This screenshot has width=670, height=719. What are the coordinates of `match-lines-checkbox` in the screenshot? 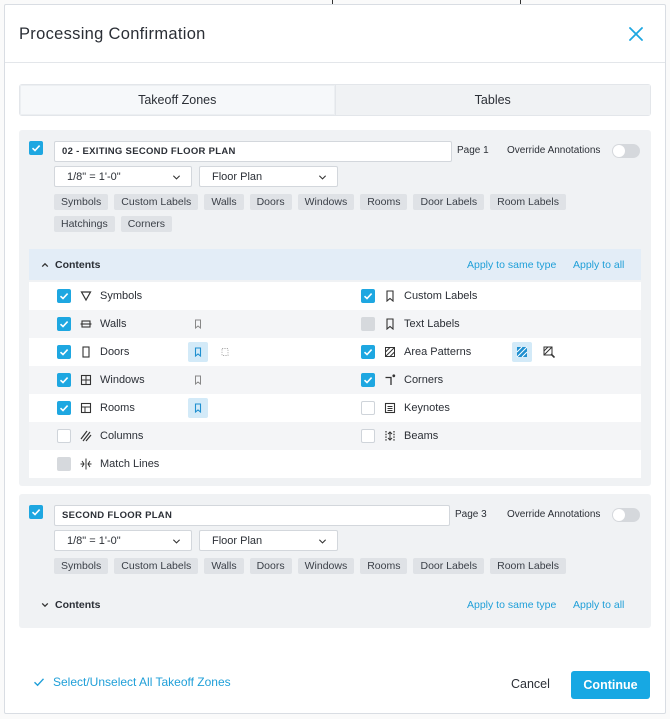 It's located at (64, 464).